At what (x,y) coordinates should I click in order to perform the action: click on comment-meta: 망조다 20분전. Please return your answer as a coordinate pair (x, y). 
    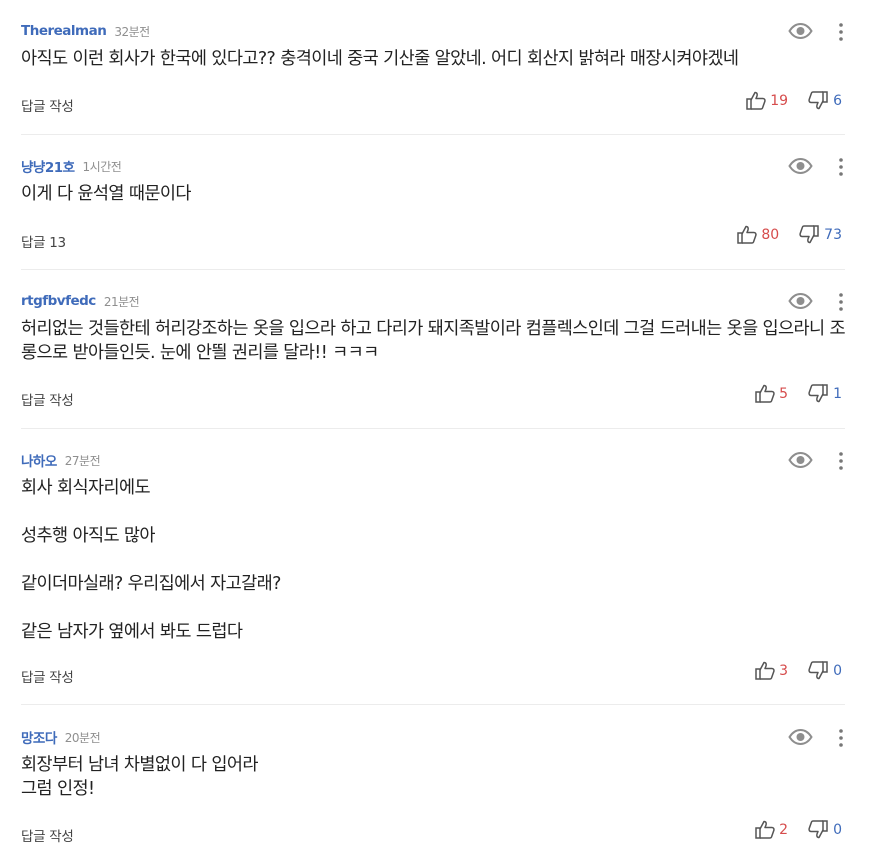
    Looking at the image, I should click on (61, 737).